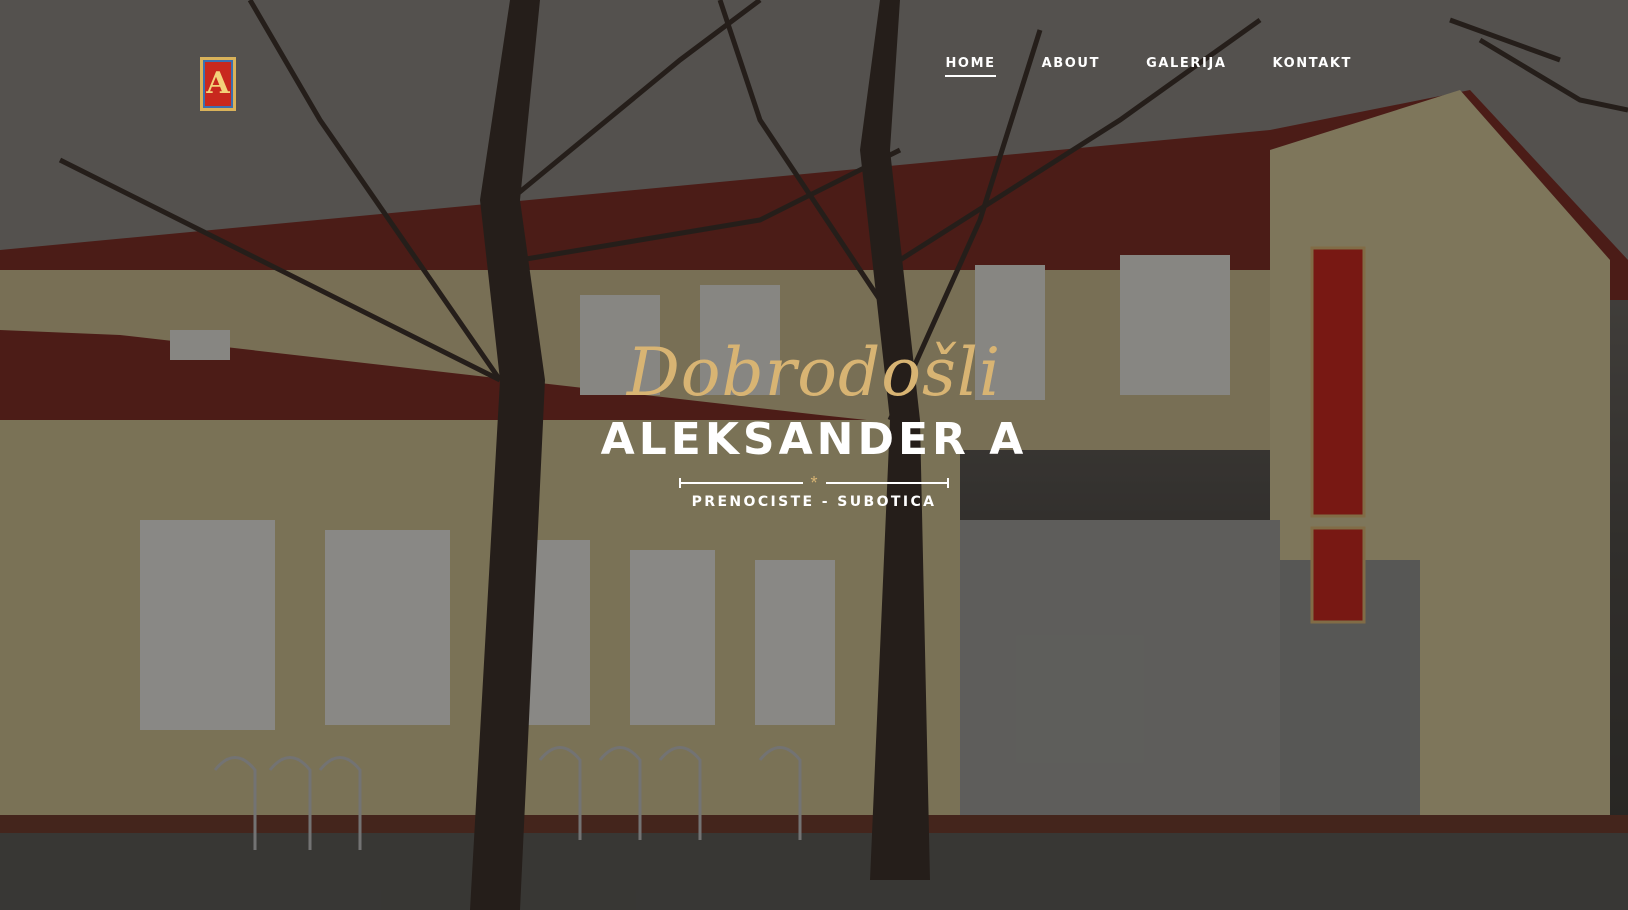 Image resolution: width=1628 pixels, height=910 pixels. I want to click on main-nav: HOME ABOUT GALERIJA KONTAKT, so click(1148, 66).